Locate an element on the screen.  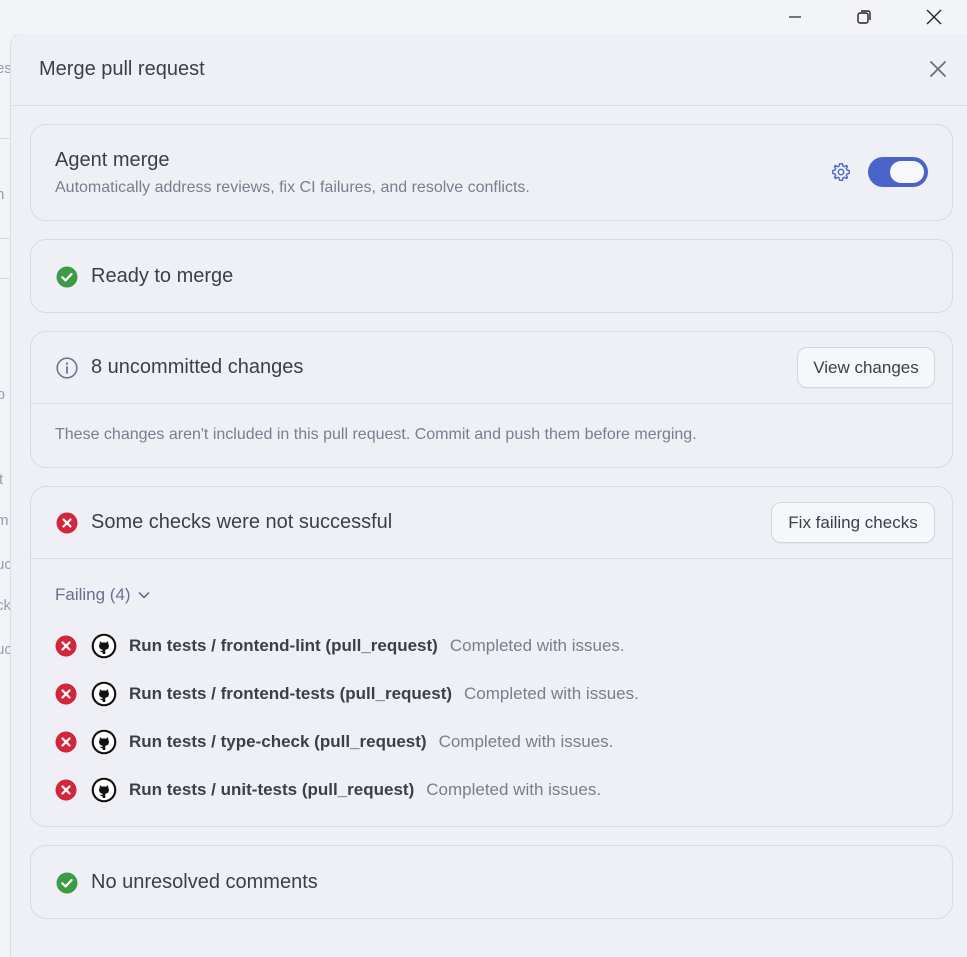
chevron-down-icon is located at coordinates (143, 595).